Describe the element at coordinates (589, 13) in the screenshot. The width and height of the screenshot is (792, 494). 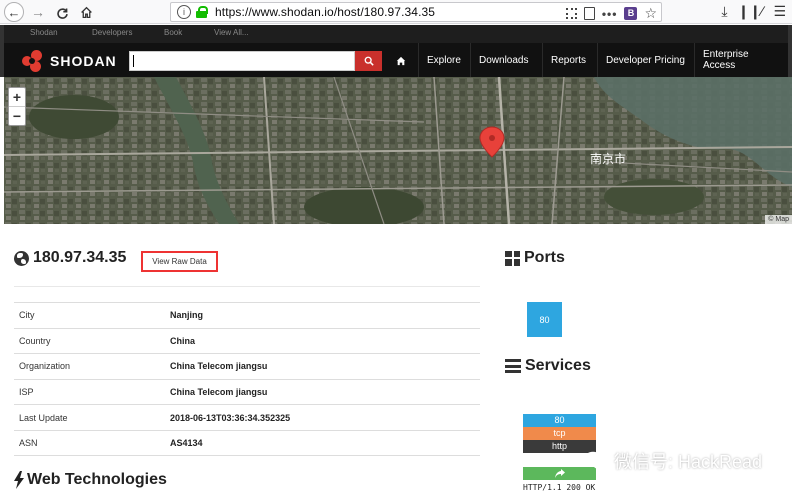
I see `reader-view-icon` at that location.